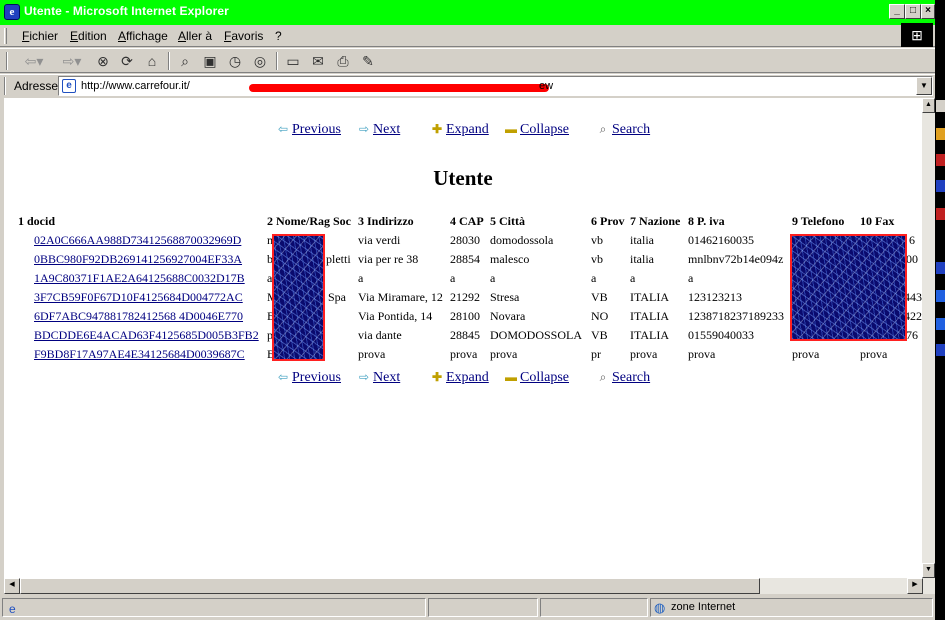 The width and height of the screenshot is (945, 620). I want to click on table-cell-prov: vb, so click(597, 259).